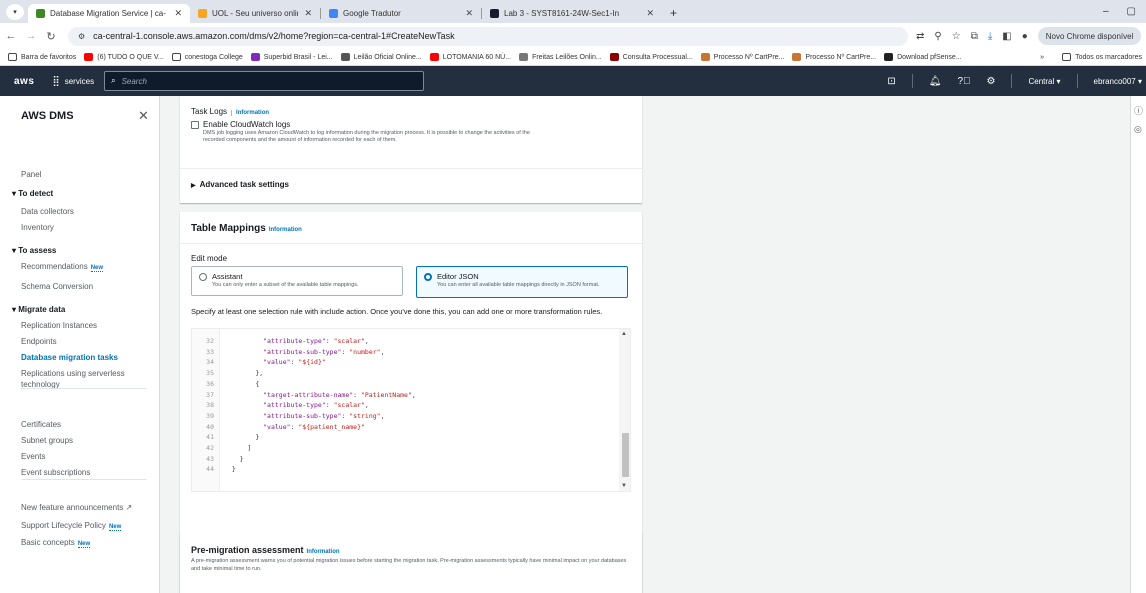 This screenshot has height=593, width=1146. Describe the element at coordinates (428, 277) in the screenshot. I see `editor-json-radio` at that location.